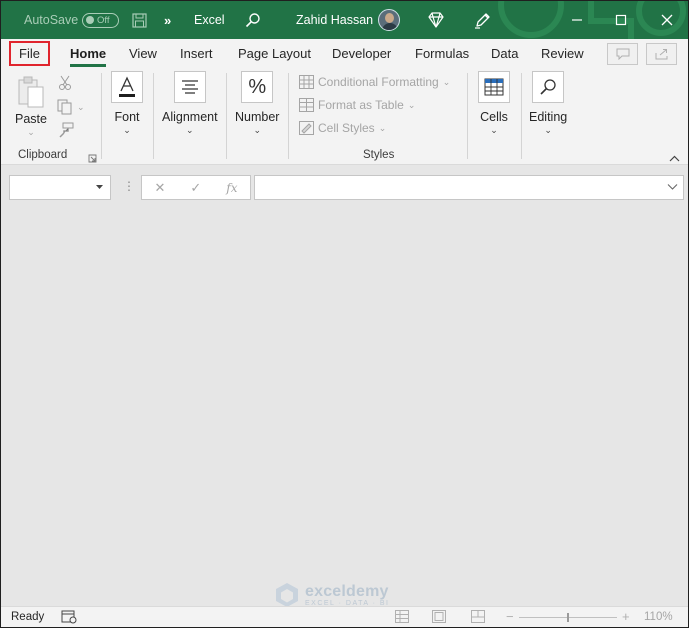  What do you see at coordinates (439, 618) in the screenshot?
I see `page-layout-view-icon` at bounding box center [439, 618].